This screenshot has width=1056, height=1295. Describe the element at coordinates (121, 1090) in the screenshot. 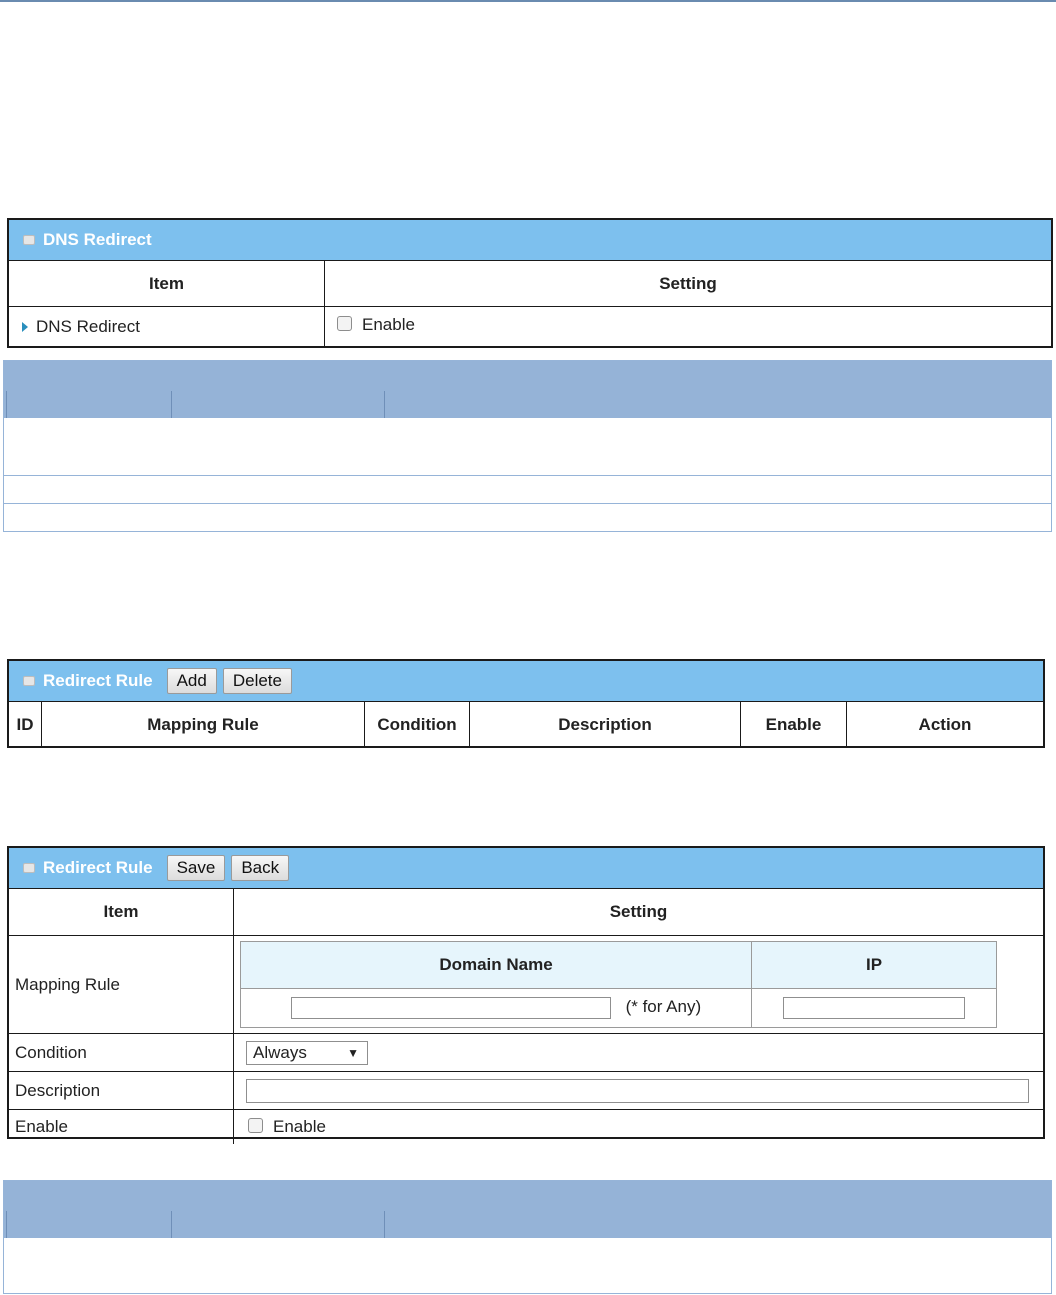

I see `description-label: Description` at that location.